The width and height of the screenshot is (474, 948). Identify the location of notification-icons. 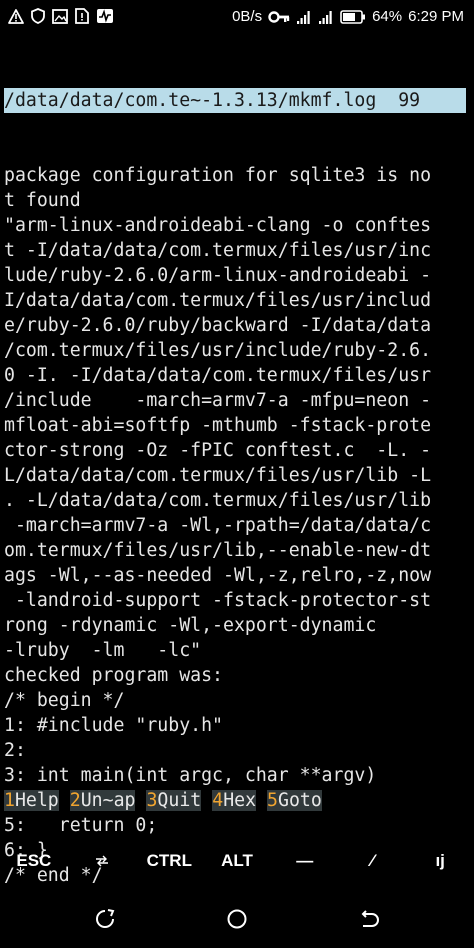
(61, 16).